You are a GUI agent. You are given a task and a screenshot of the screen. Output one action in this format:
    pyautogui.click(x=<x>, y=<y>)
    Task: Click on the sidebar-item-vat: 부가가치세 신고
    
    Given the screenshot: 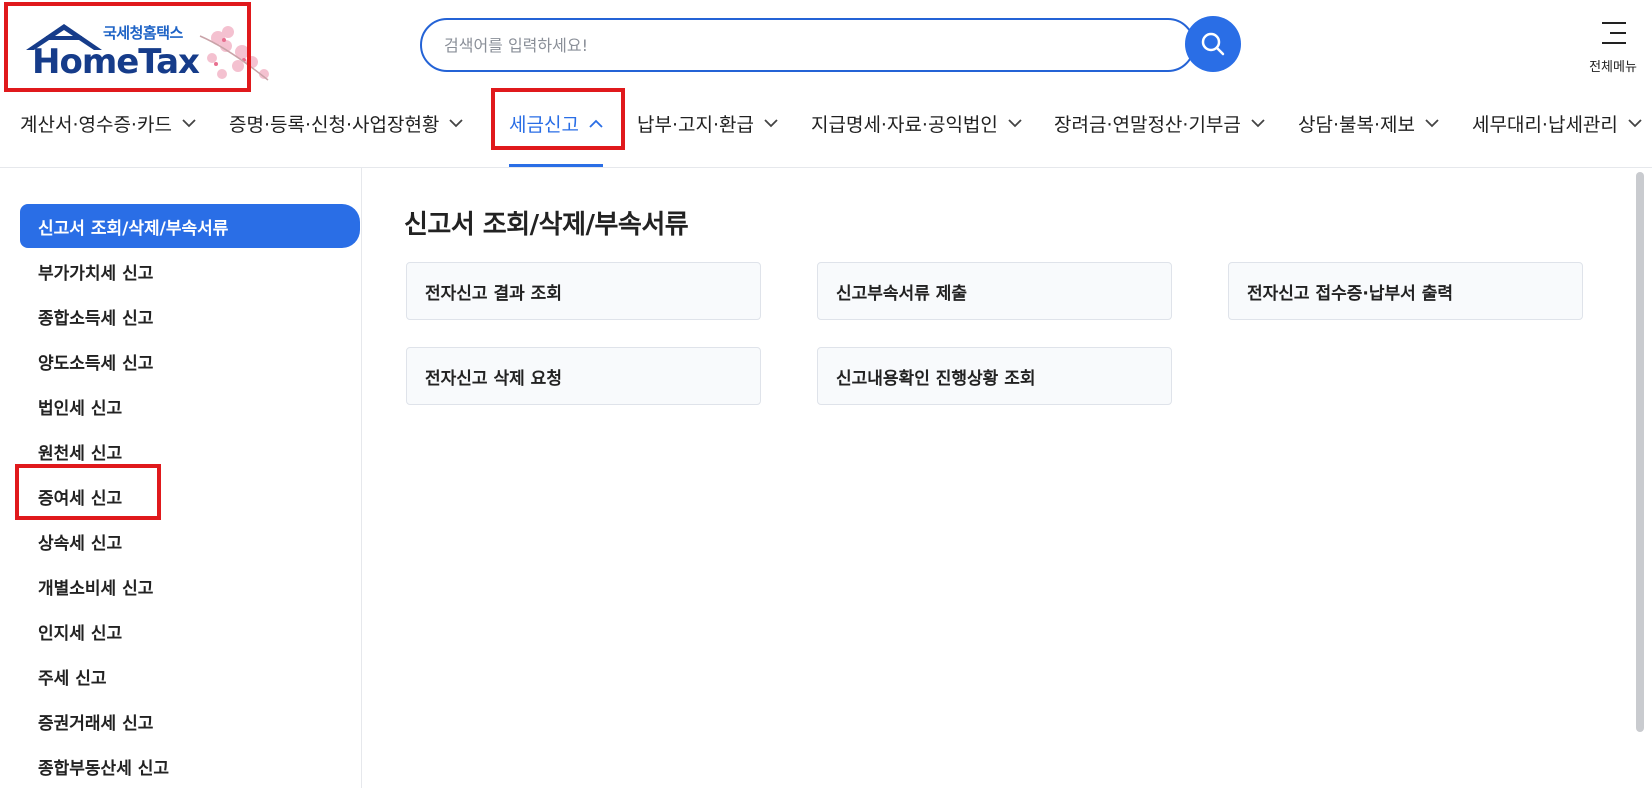 What is the action you would take?
    pyautogui.click(x=190, y=271)
    